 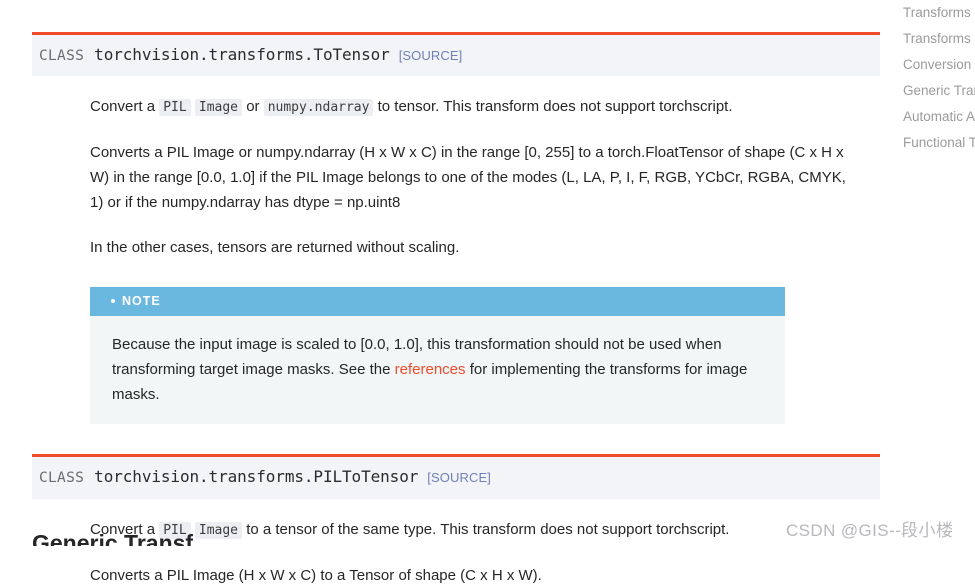 What do you see at coordinates (113, 301) in the screenshot?
I see `note-bullet-icon` at bounding box center [113, 301].